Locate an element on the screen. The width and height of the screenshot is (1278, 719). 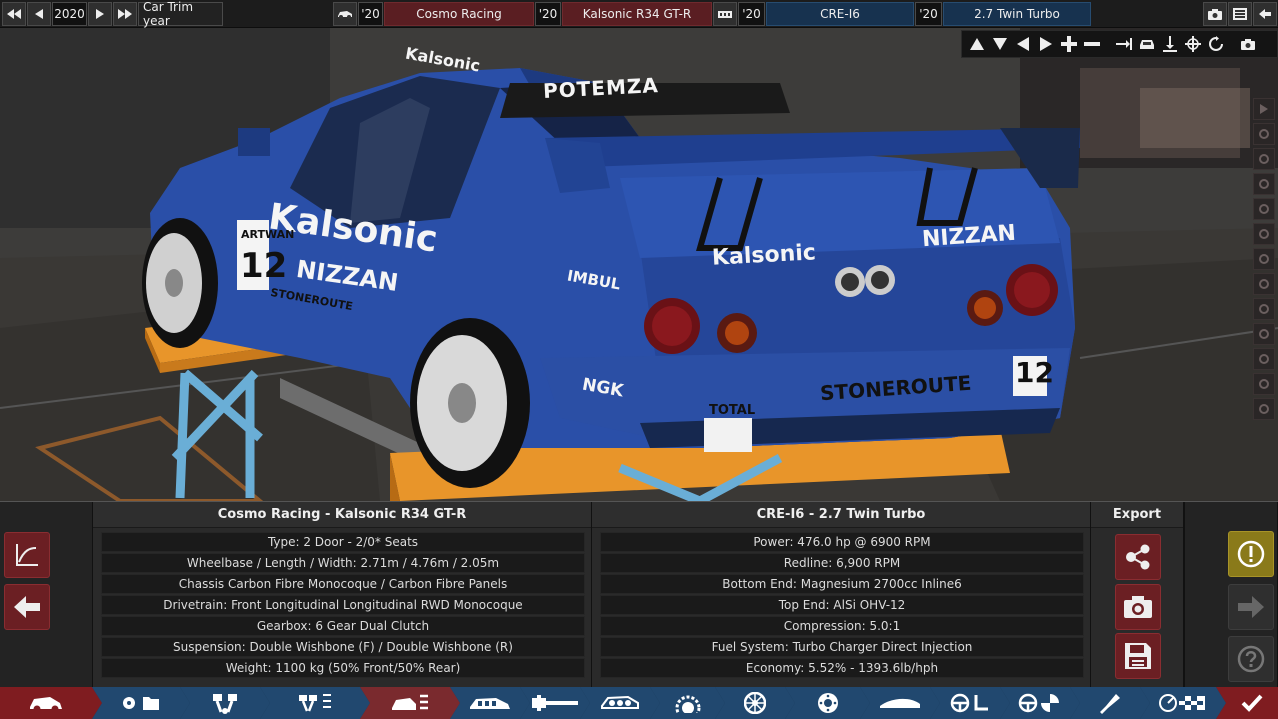
nav-car-model is located at coordinates (51, 703).